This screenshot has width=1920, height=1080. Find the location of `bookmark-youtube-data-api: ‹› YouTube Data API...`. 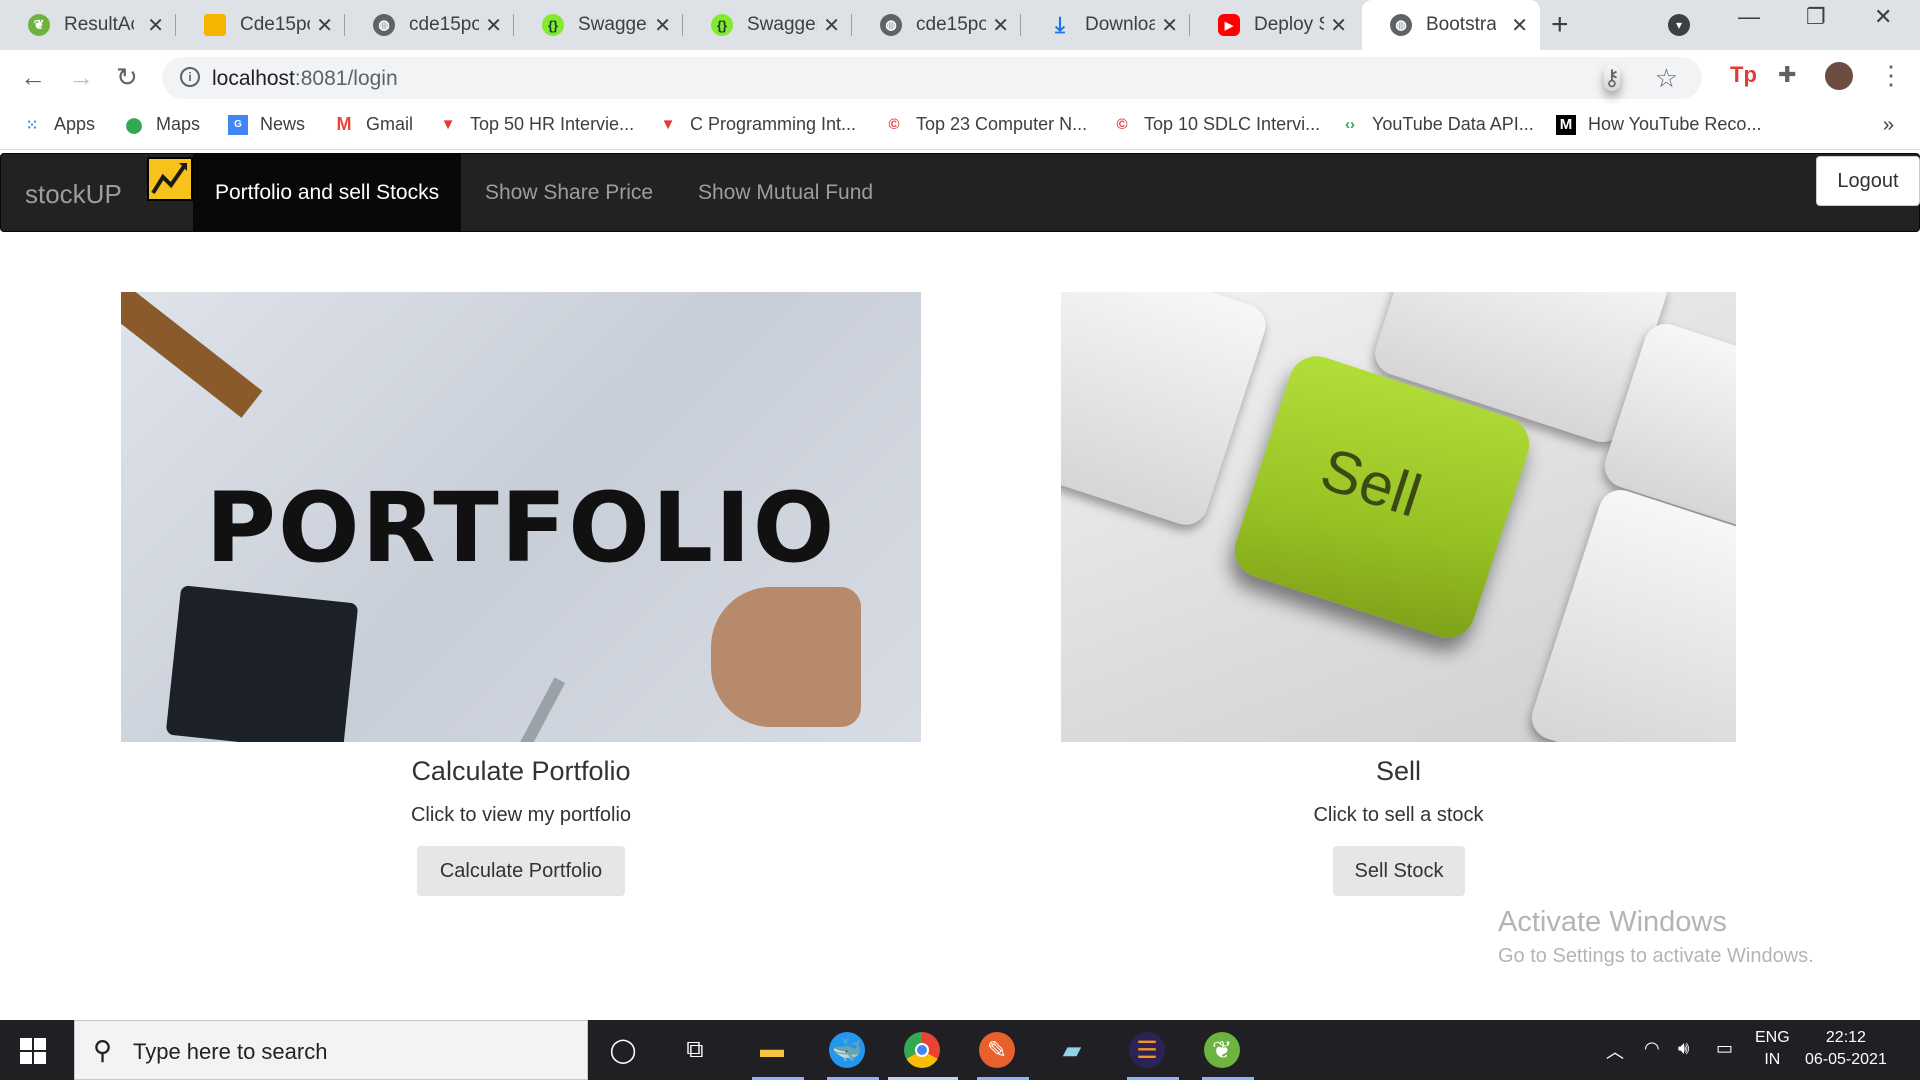

bookmark-youtube-data-api: ‹› YouTube Data API... is located at coordinates (1437, 124).